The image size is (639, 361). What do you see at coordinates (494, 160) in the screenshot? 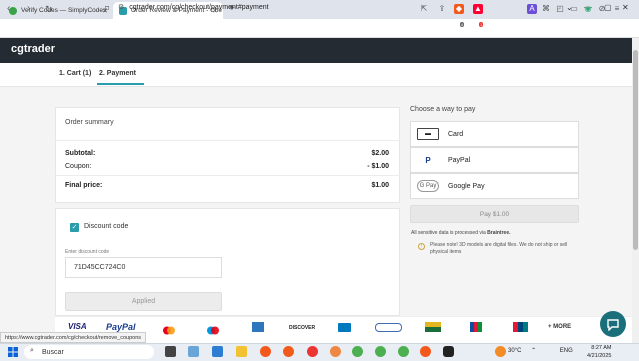
I see `pay-option-paypal: P PayPal` at bounding box center [494, 160].